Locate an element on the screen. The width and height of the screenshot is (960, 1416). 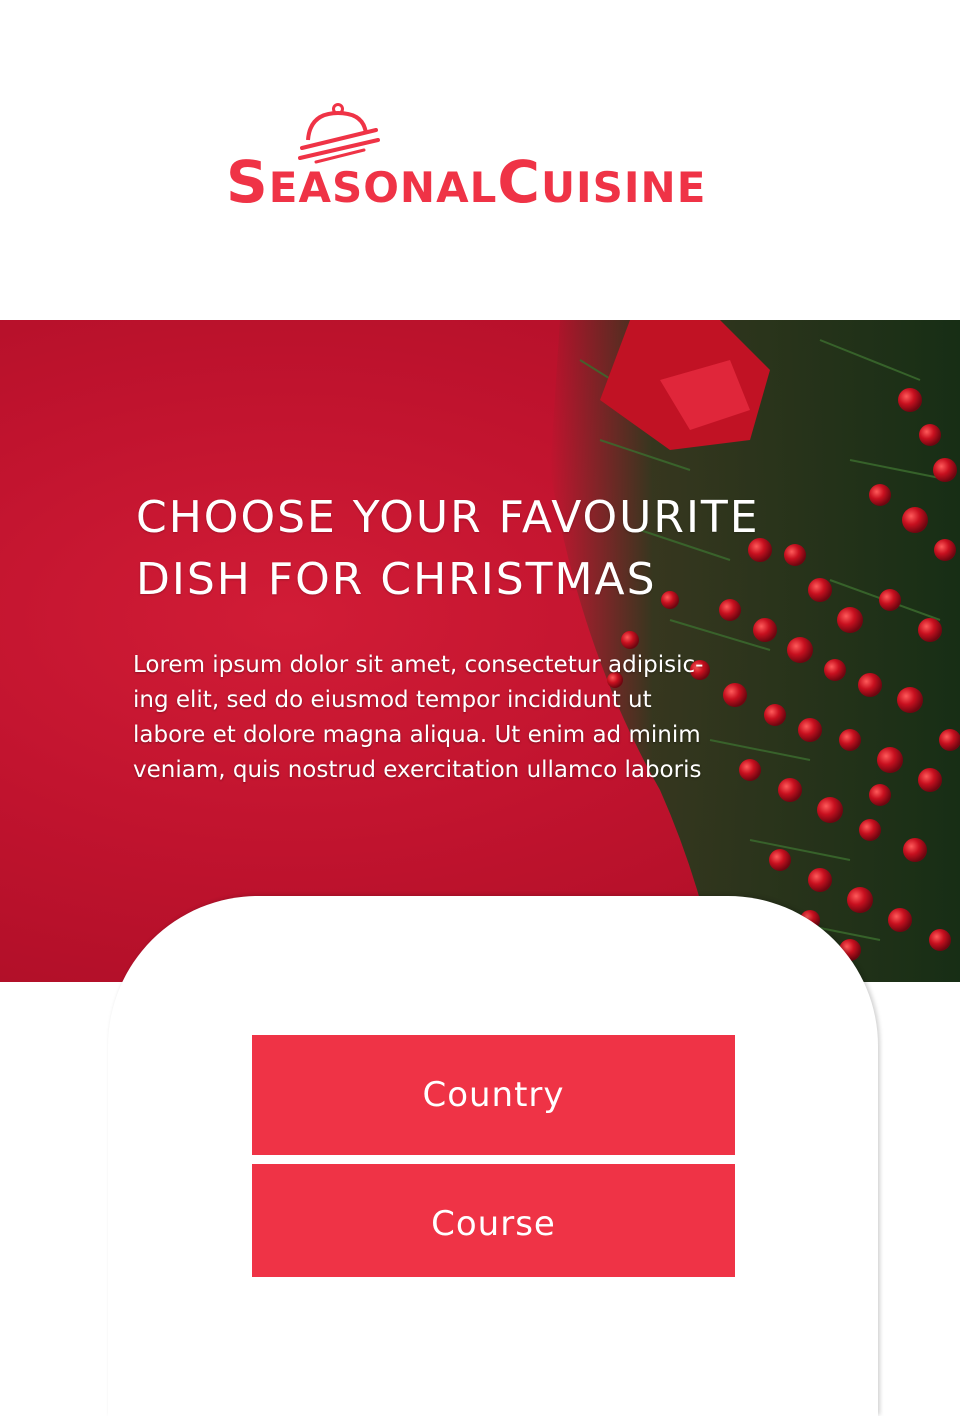
country-button: Country is located at coordinates (493, 1095).